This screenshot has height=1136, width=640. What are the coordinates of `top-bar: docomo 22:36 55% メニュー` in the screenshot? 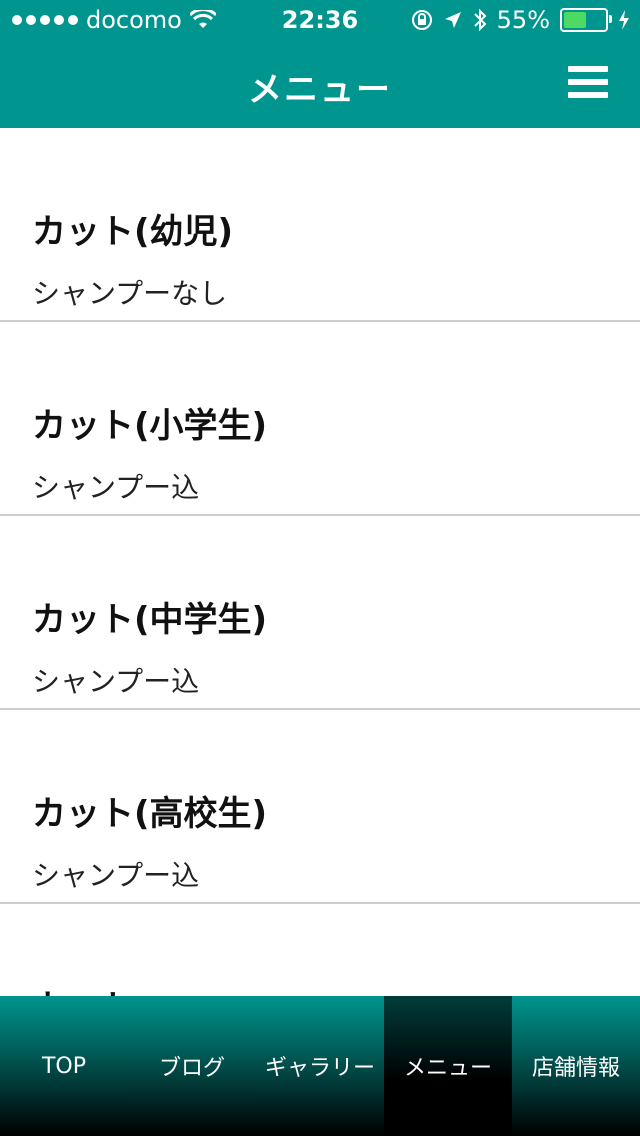 It's located at (320, 64).